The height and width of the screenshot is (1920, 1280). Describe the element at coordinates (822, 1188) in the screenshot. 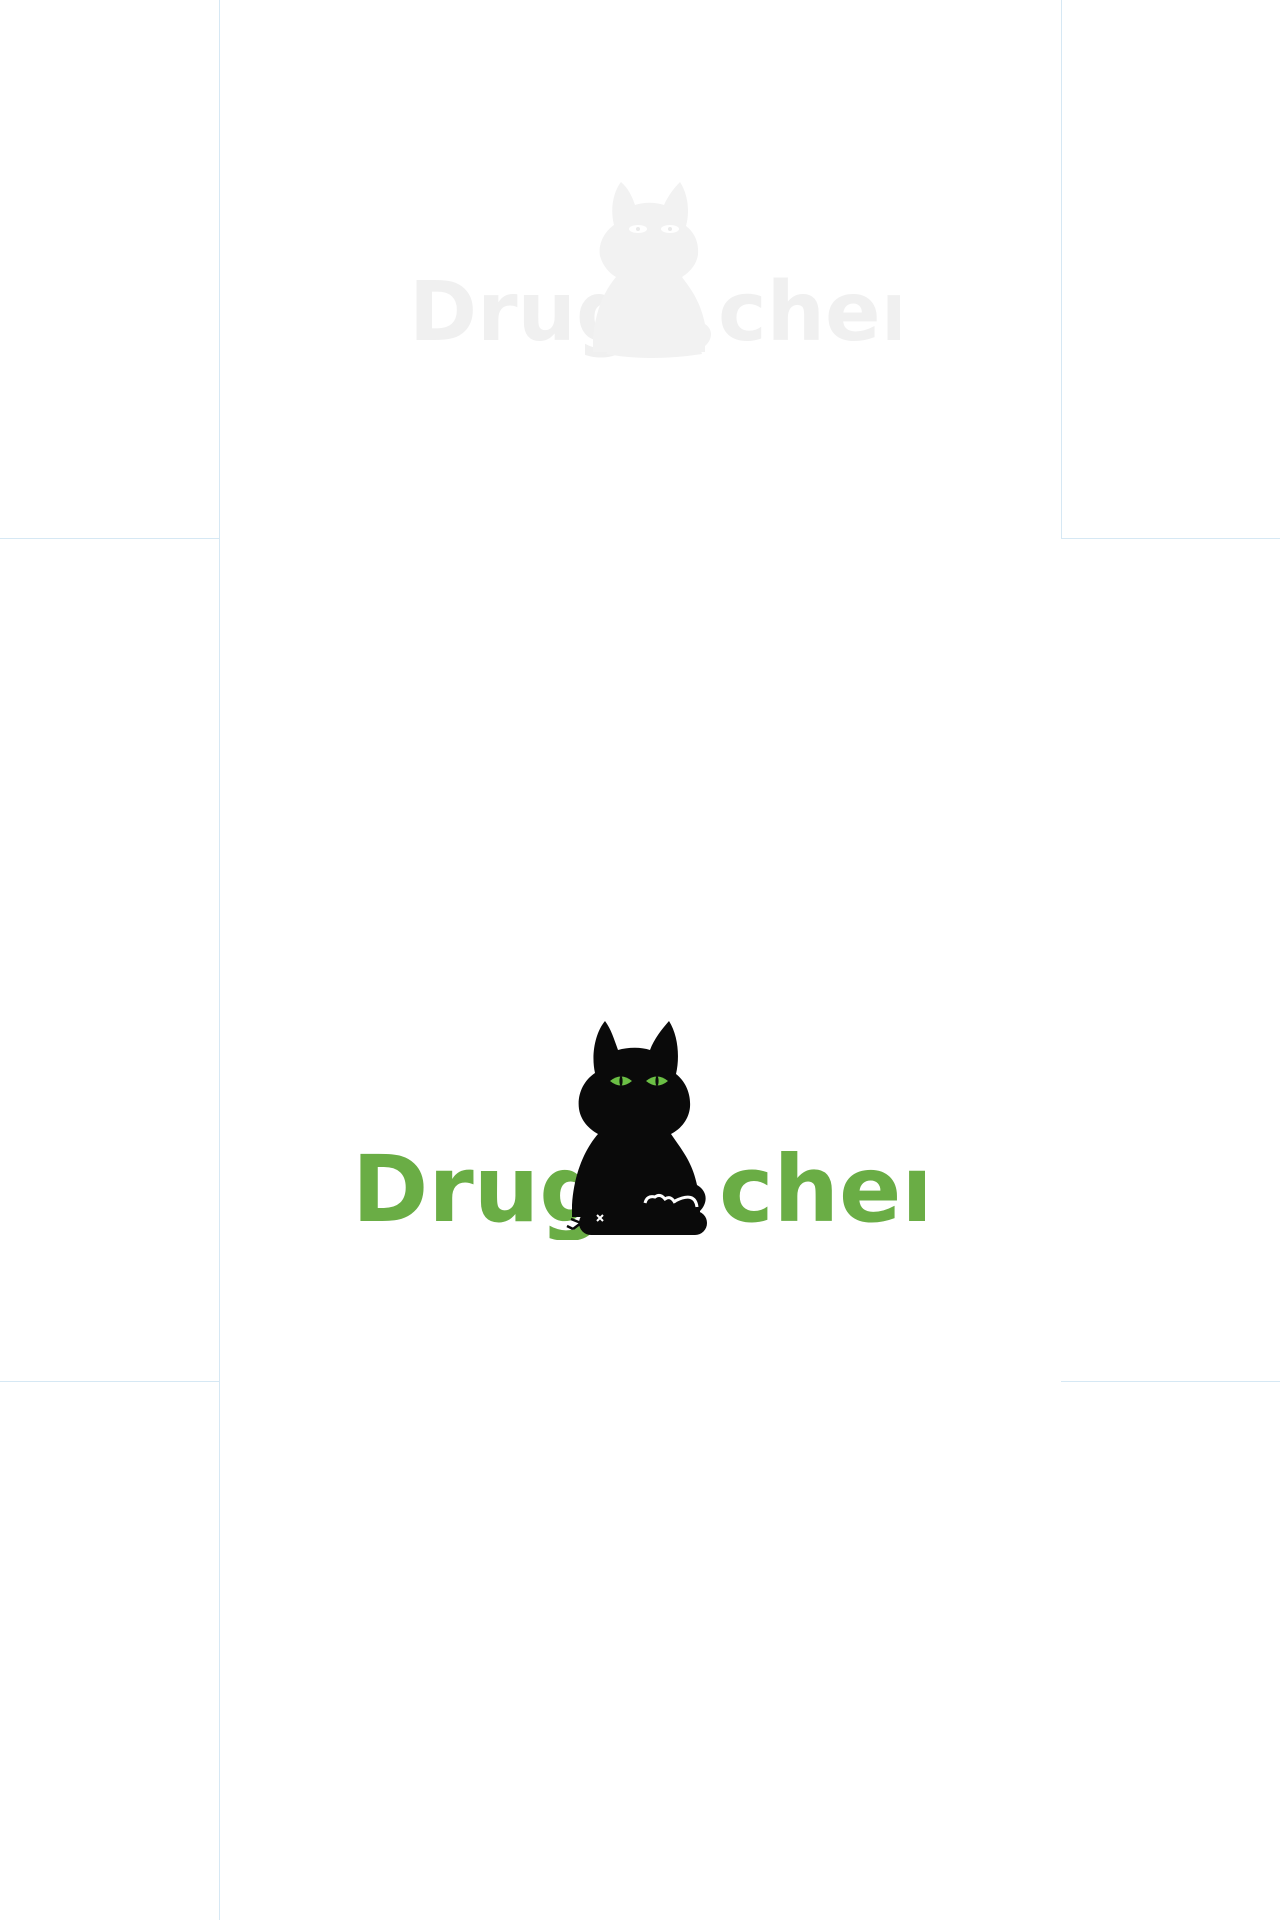

I see `logo-right-text: cher` at that location.